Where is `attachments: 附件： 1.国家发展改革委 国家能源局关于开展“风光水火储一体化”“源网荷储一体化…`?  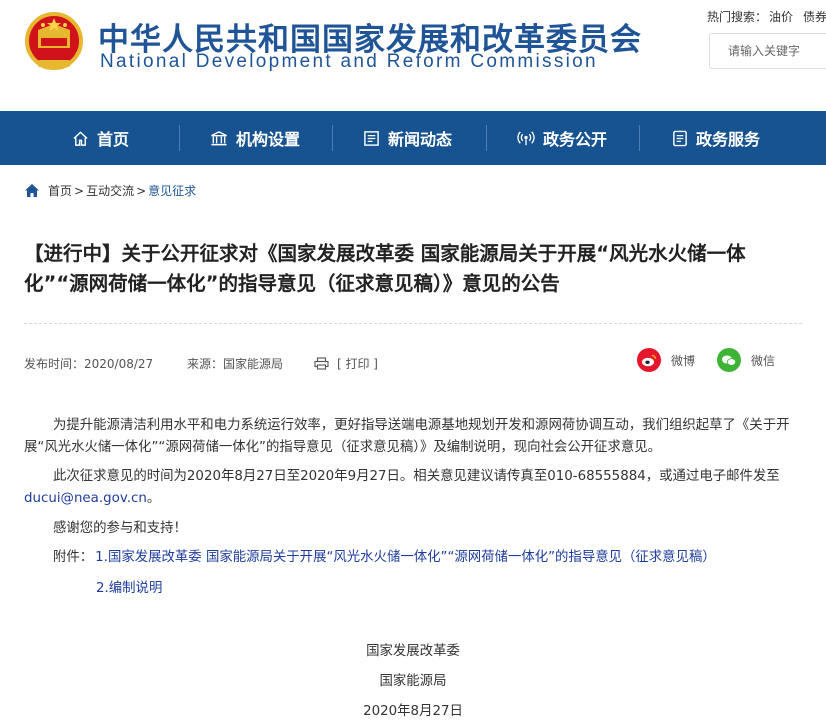 attachments: 附件： 1.国家发展改革委 国家能源局关于开展“风光水火储一体化”“源网荷储一体化… is located at coordinates (384, 558).